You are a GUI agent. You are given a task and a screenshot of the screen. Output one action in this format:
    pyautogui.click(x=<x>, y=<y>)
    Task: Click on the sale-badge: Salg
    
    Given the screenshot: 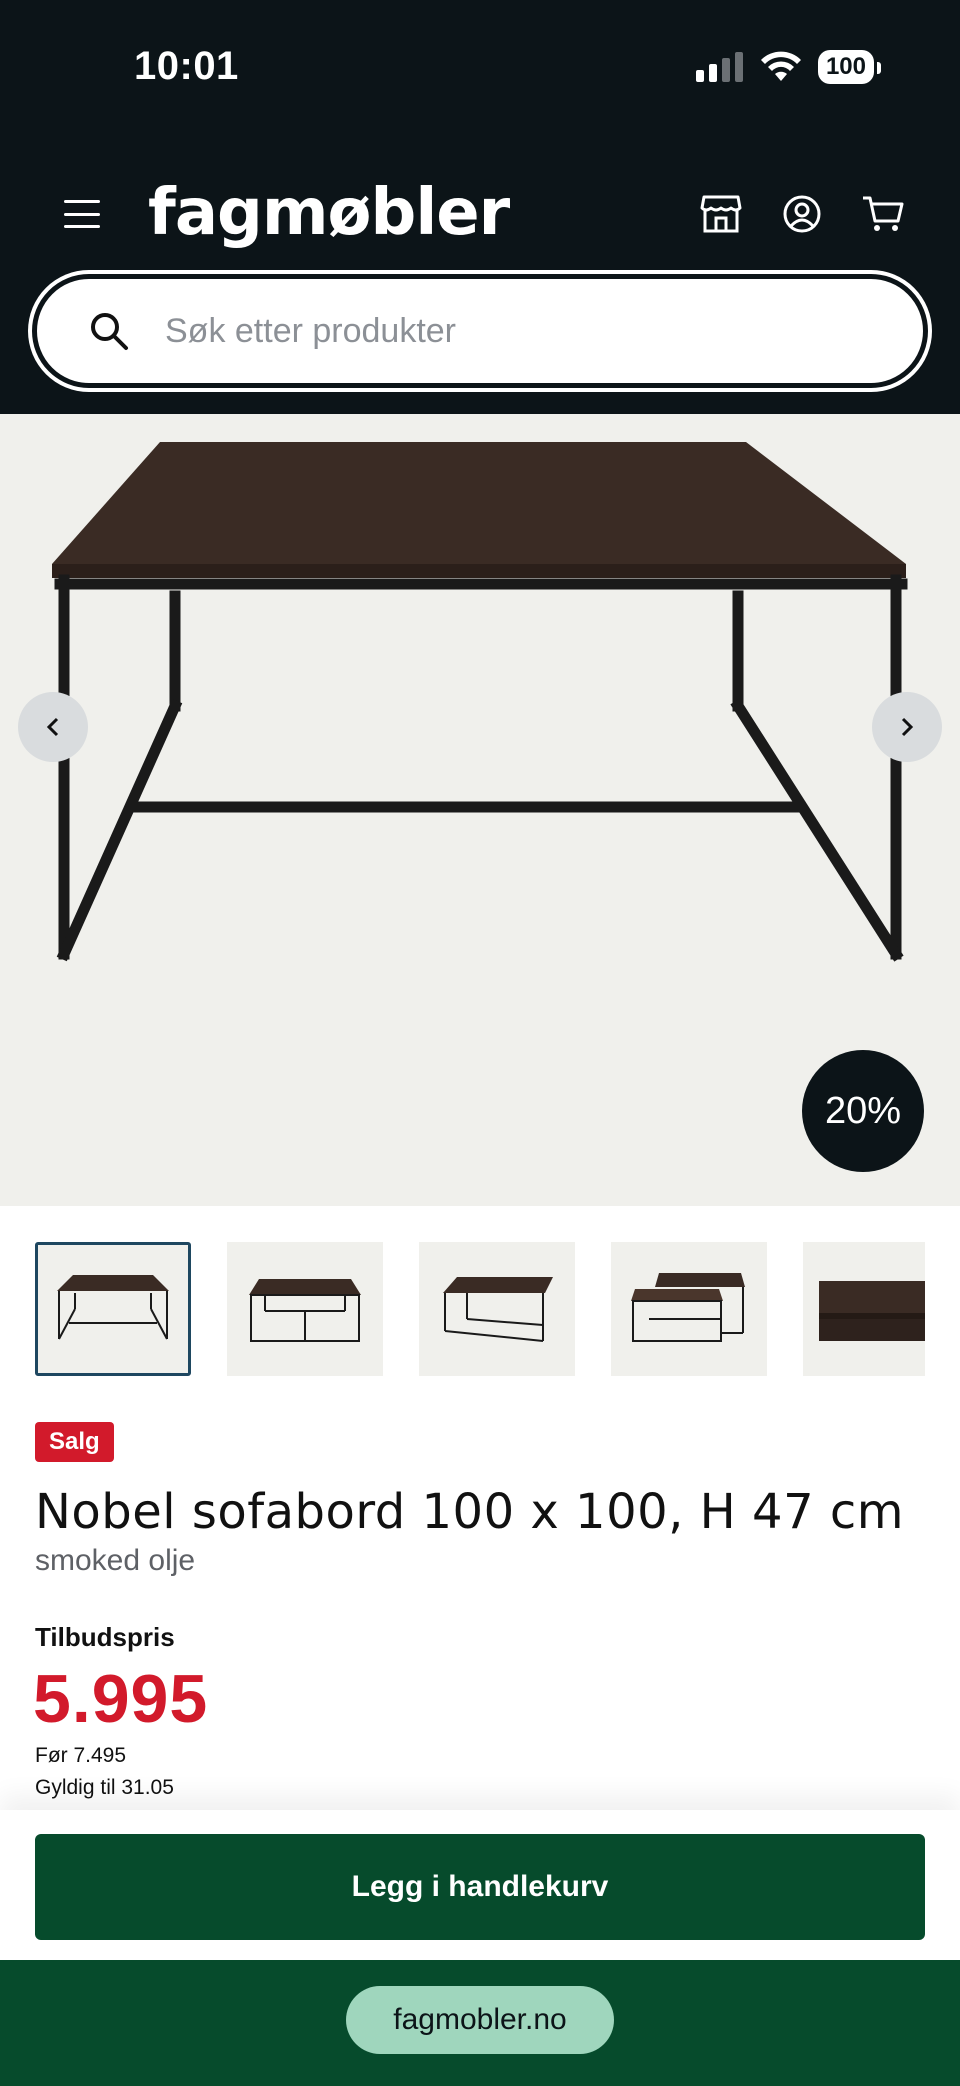 What is the action you would take?
    pyautogui.click(x=74, y=1442)
    